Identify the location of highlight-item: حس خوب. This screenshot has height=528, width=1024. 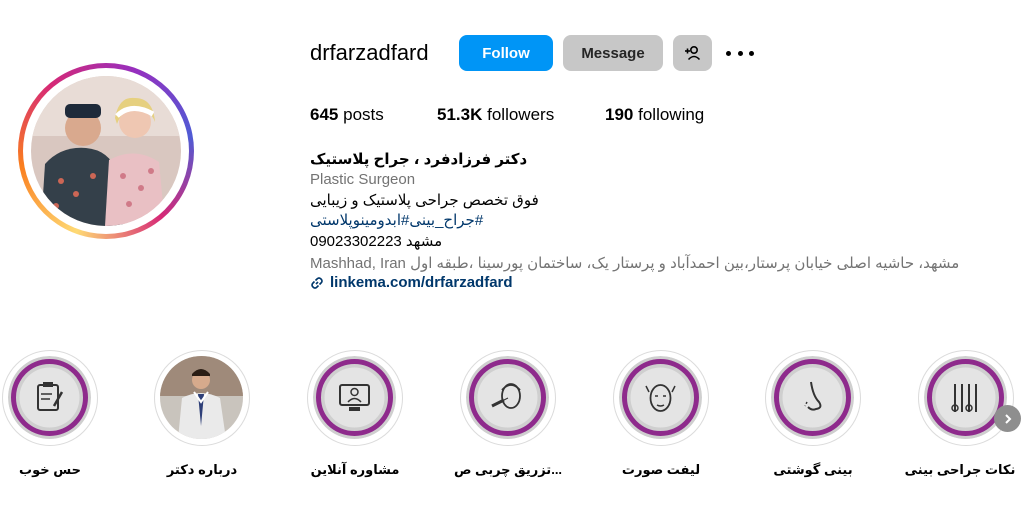
(50, 413).